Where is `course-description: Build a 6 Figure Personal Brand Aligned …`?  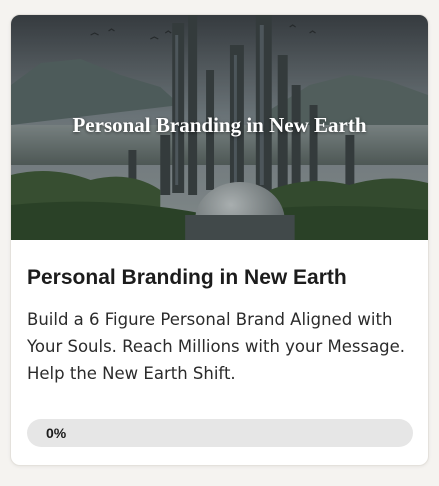 course-description: Build a 6 Figure Personal Brand Aligned … is located at coordinates (216, 346).